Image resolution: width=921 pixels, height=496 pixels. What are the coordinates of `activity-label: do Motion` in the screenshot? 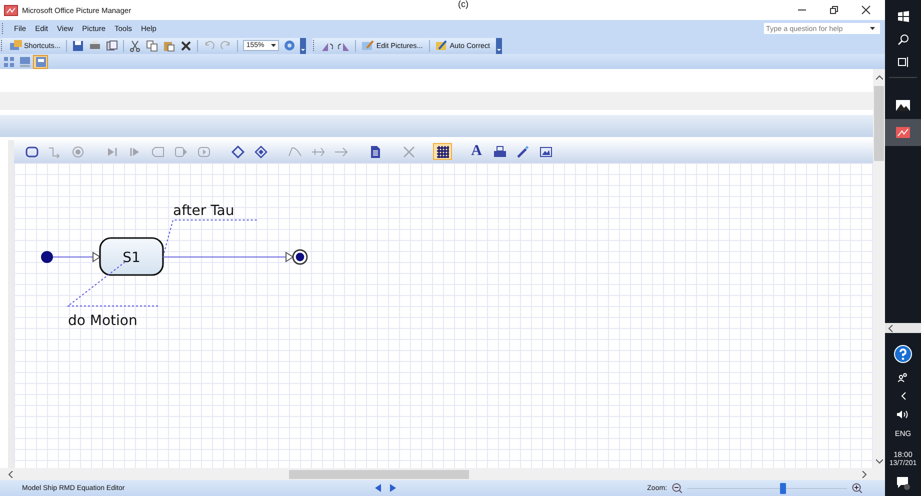 It's located at (103, 321).